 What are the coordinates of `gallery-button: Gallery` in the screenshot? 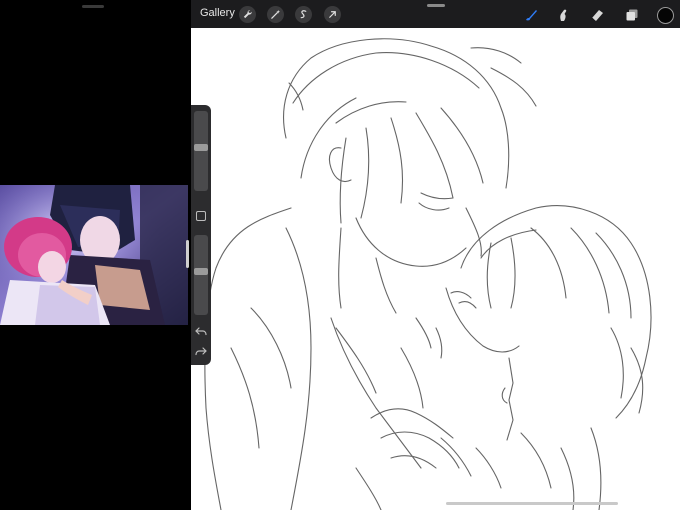 It's located at (217, 13).